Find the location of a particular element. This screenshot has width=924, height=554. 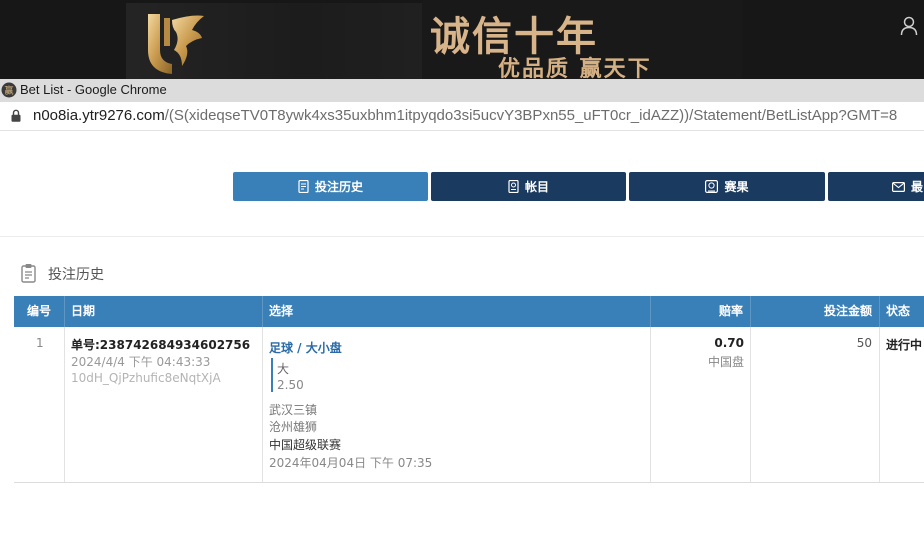

bet-reference: 10dH_QjPzhufic8eNqtXjA is located at coordinates (146, 378).